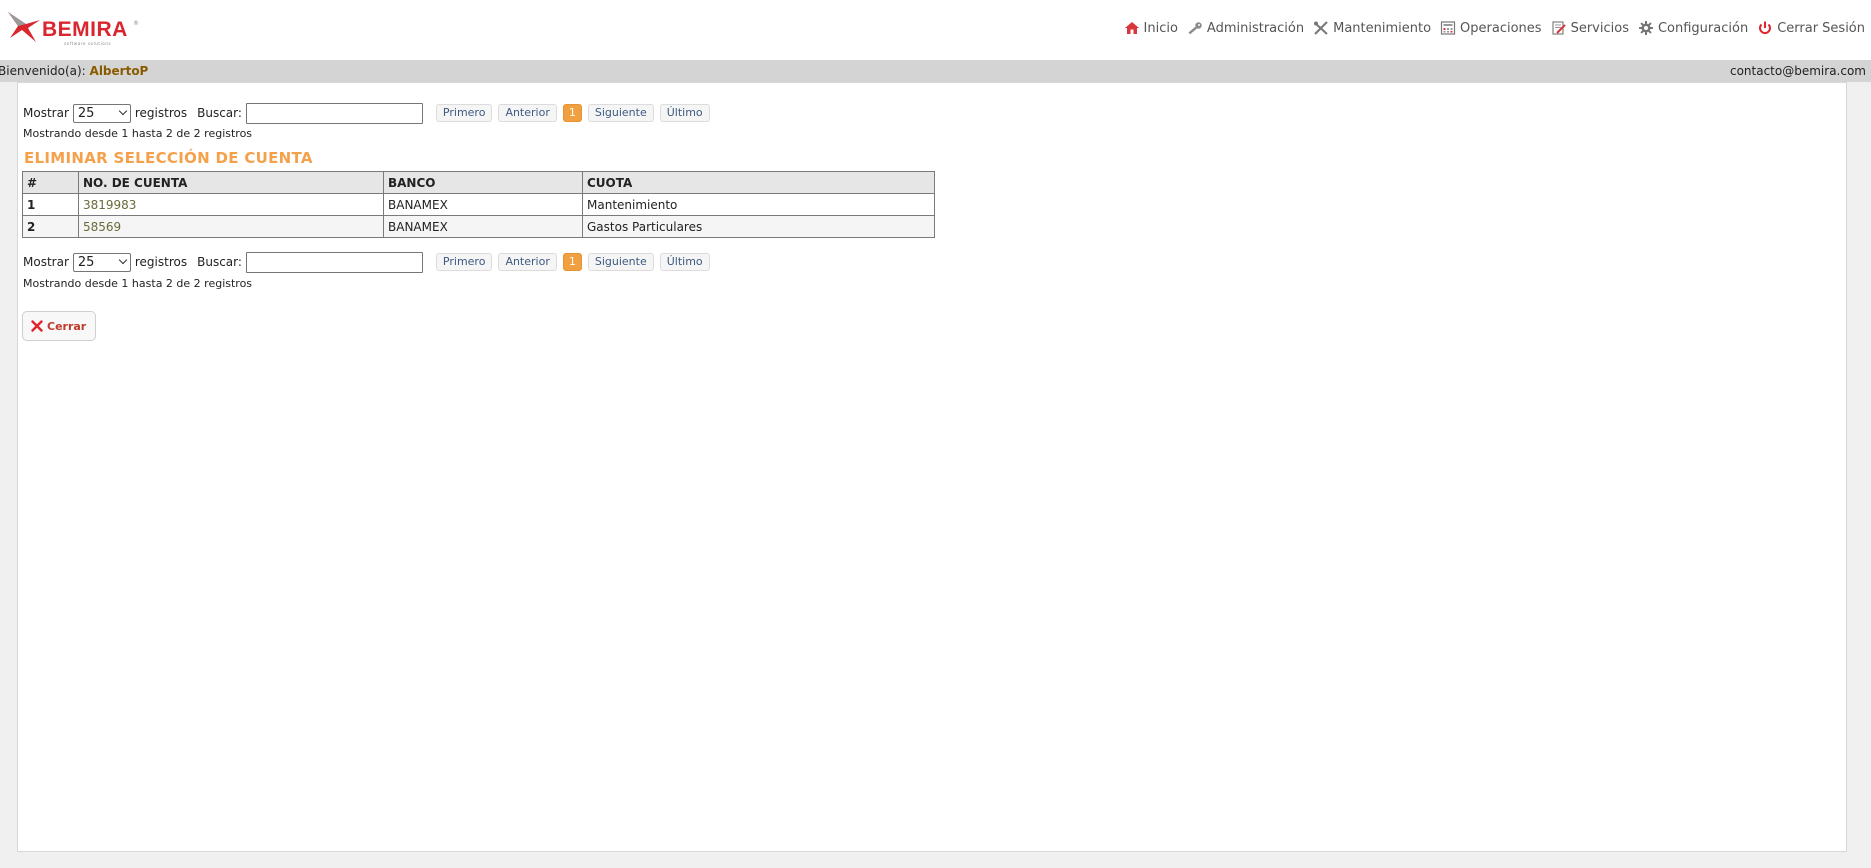  Describe the element at coordinates (1255, 28) in the screenshot. I see `nav-label: Administración` at that location.